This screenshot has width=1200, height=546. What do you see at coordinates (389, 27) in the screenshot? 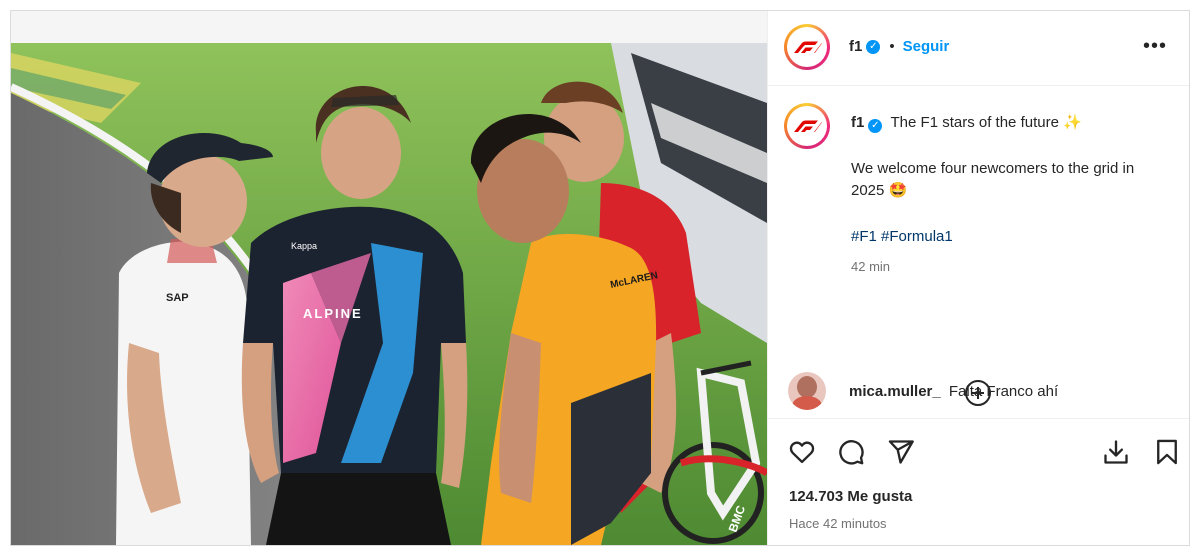
I see `photo-top-bar` at bounding box center [389, 27].